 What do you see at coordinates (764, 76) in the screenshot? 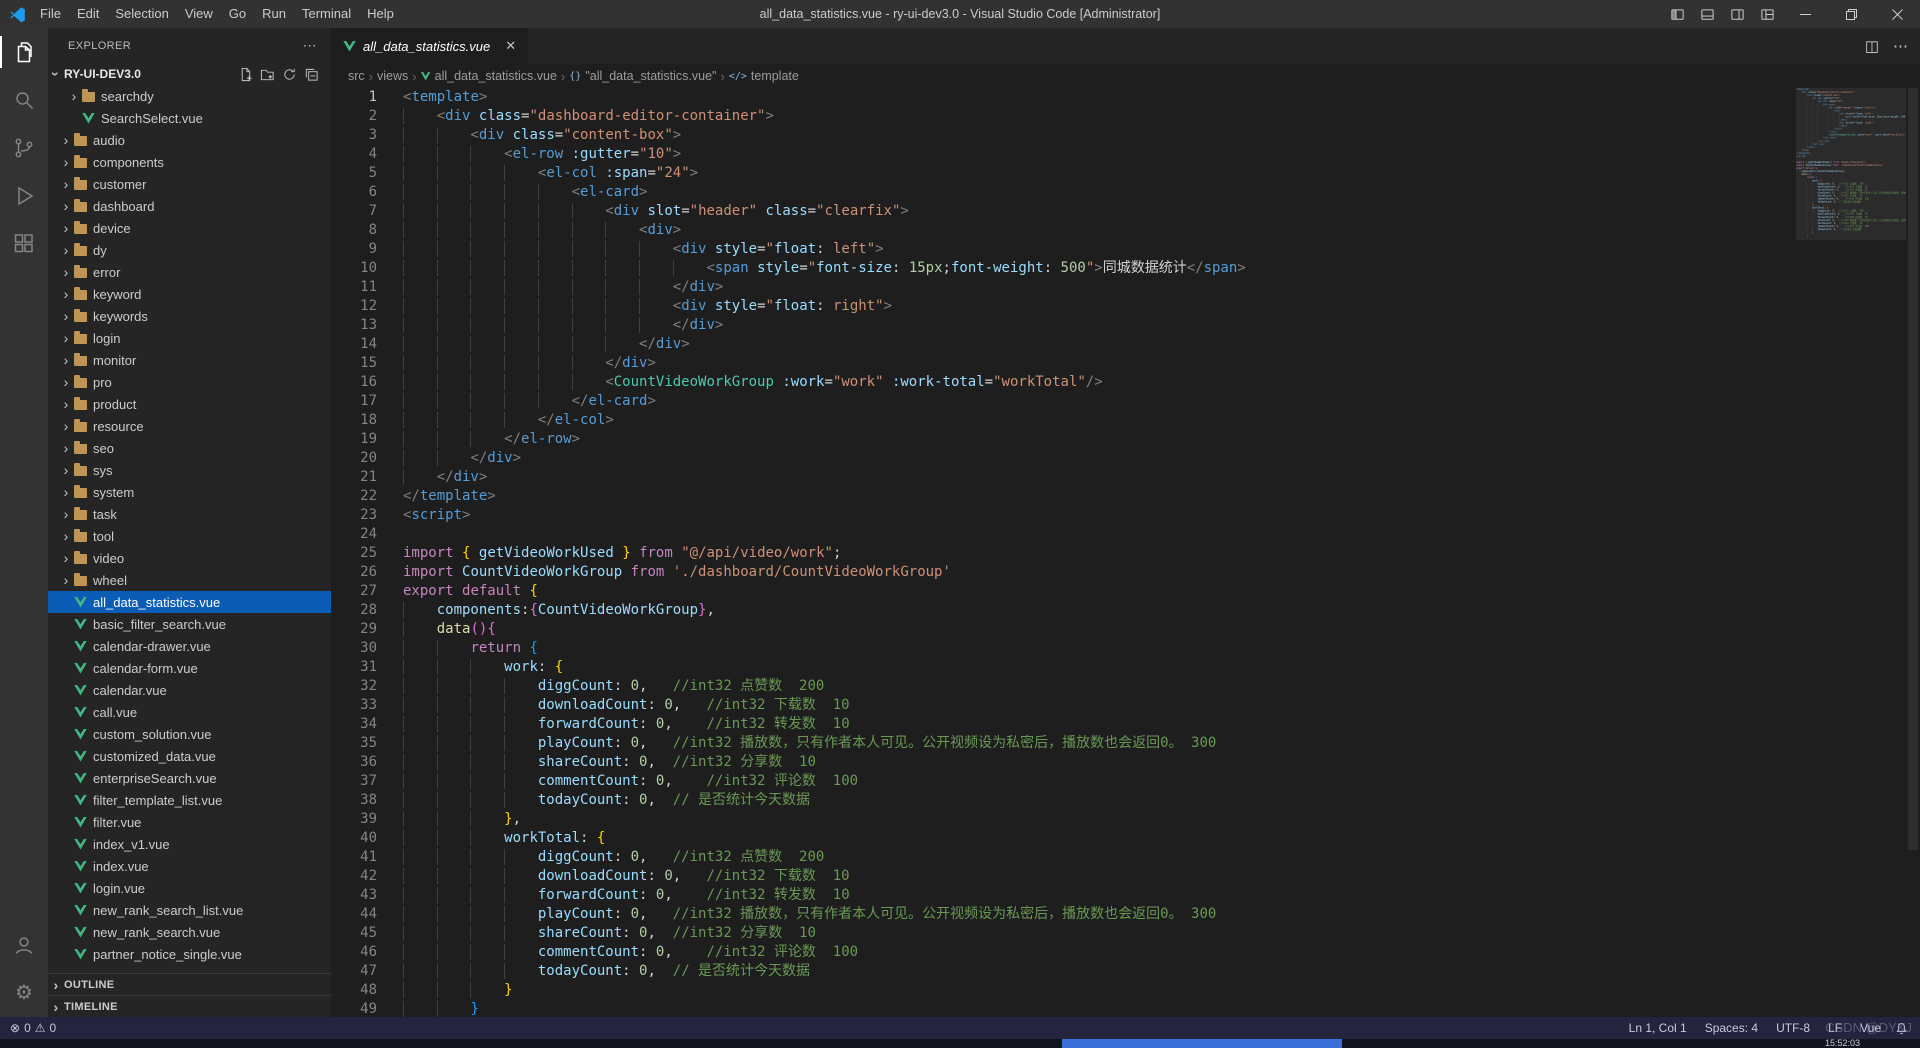
I see `breadcrumb-item: </> template` at bounding box center [764, 76].